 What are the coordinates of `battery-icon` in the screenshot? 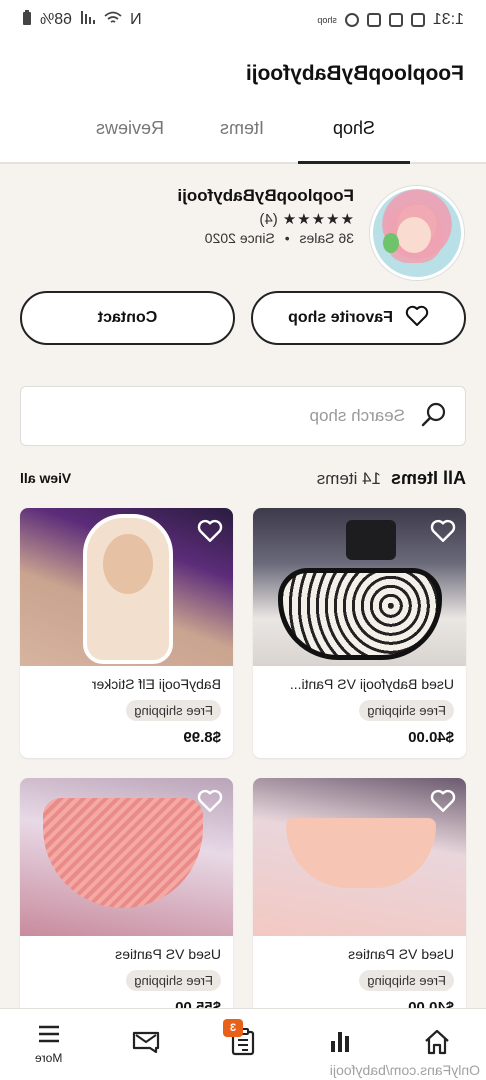 It's located at (27, 20).